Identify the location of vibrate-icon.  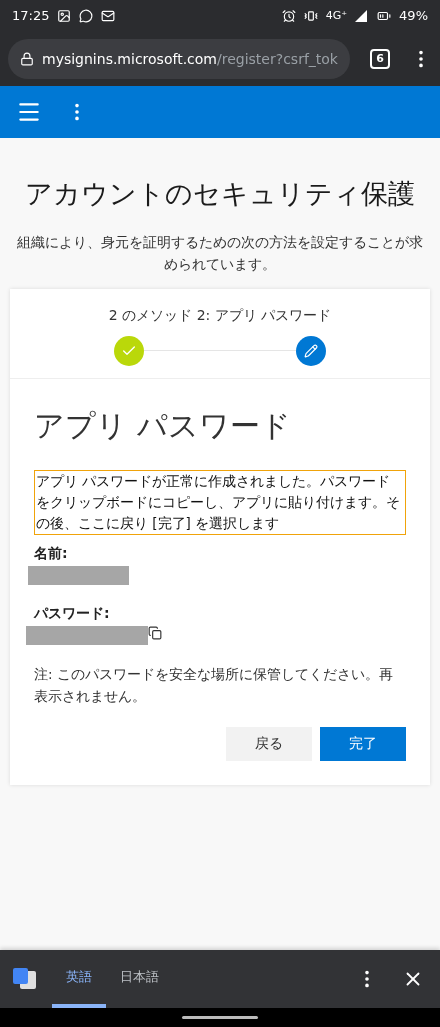
(310, 16).